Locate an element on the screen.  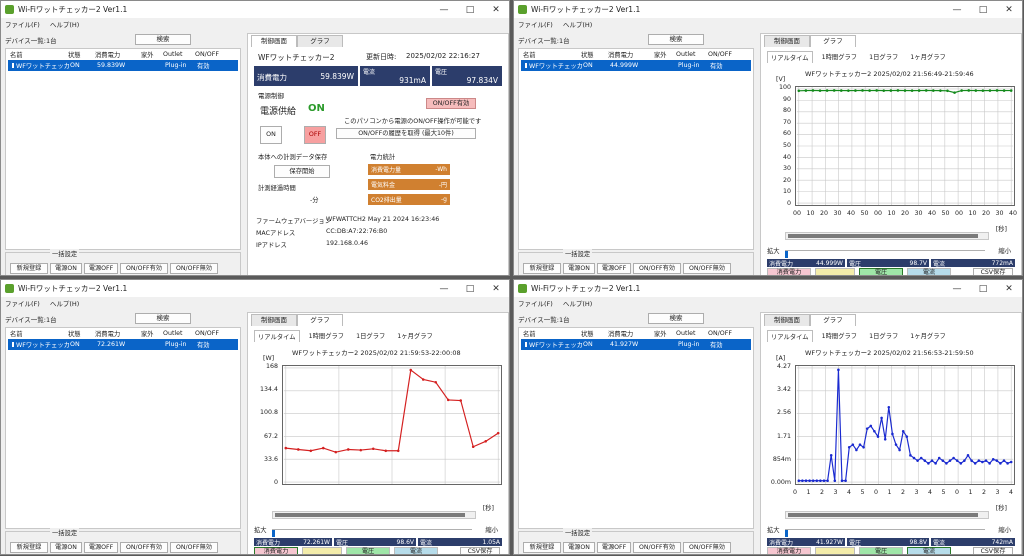
device-row: WFワットチェッカー2 ON 41.927W Plug-in 有効 is located at coordinates (636, 344).